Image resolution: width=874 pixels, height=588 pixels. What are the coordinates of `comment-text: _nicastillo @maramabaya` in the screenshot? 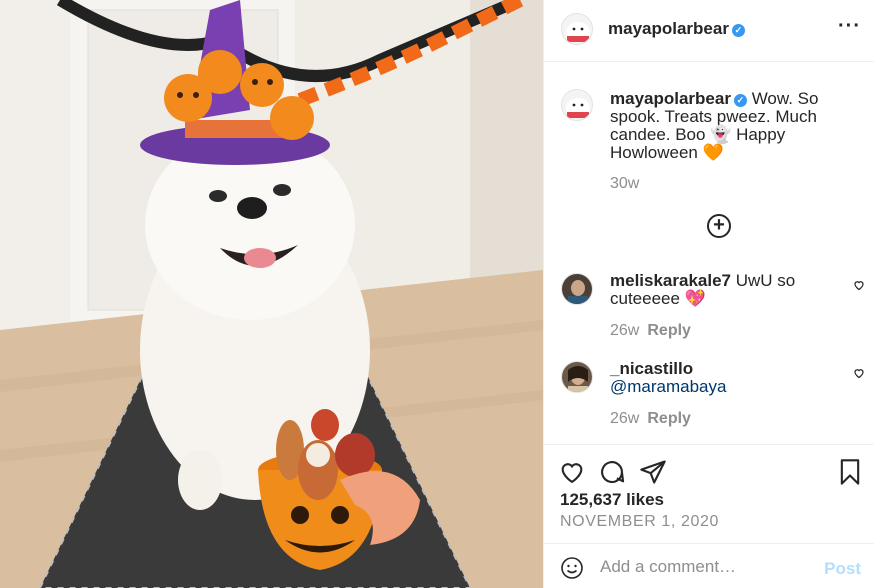 It's located at (725, 378).